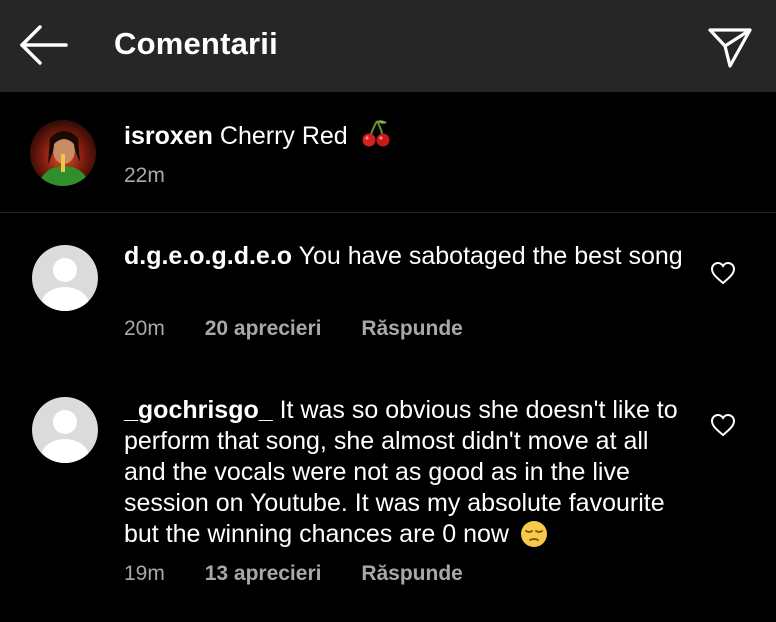 This screenshot has height=622, width=776. Describe the element at coordinates (490, 256) in the screenshot. I see `comment-body: You have sabotaged the best song` at that location.